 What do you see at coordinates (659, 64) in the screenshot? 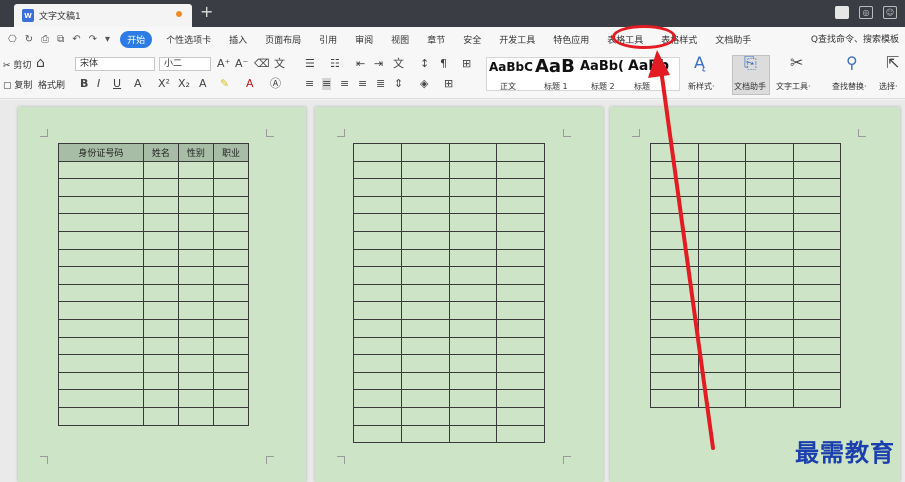
I see `arrow-head` at bounding box center [659, 64].